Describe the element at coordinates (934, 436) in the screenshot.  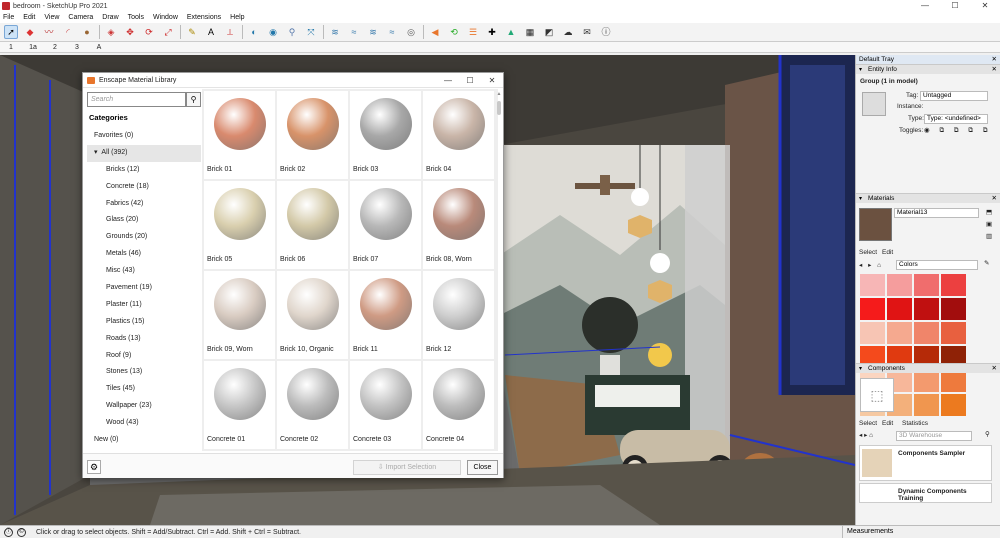
I see `warehouse-search-input: 3D Warehouse` at that location.